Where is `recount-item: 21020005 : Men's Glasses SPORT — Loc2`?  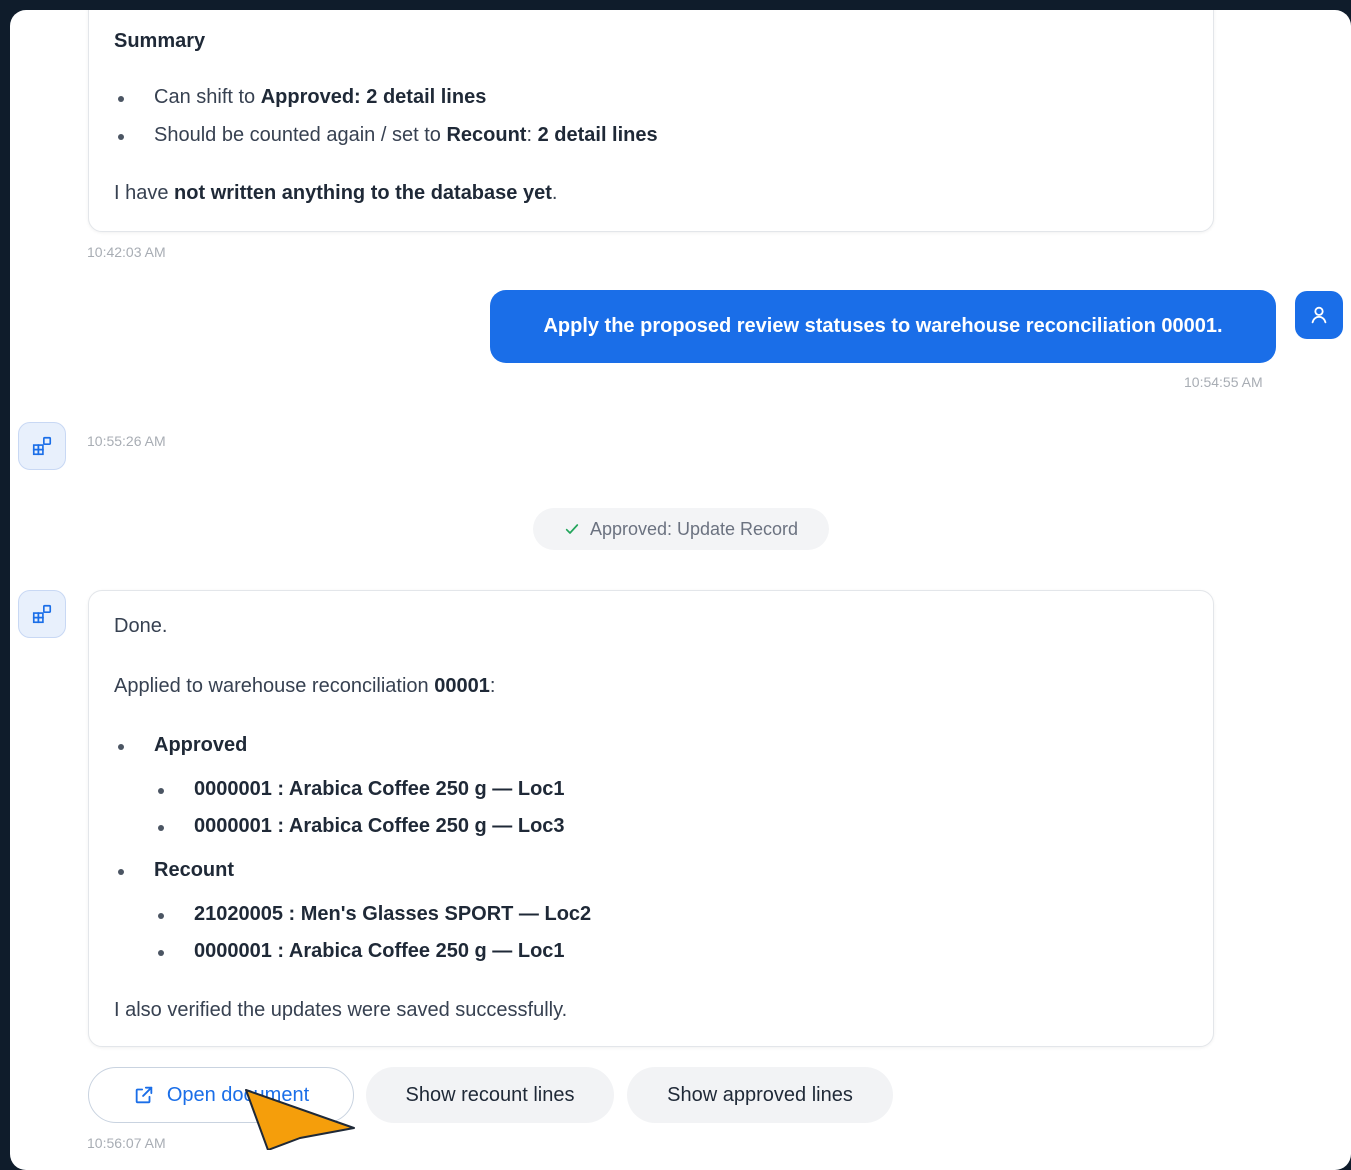
recount-item: 21020005 : Men's Glasses SPORT — Loc2 is located at coordinates (393, 914).